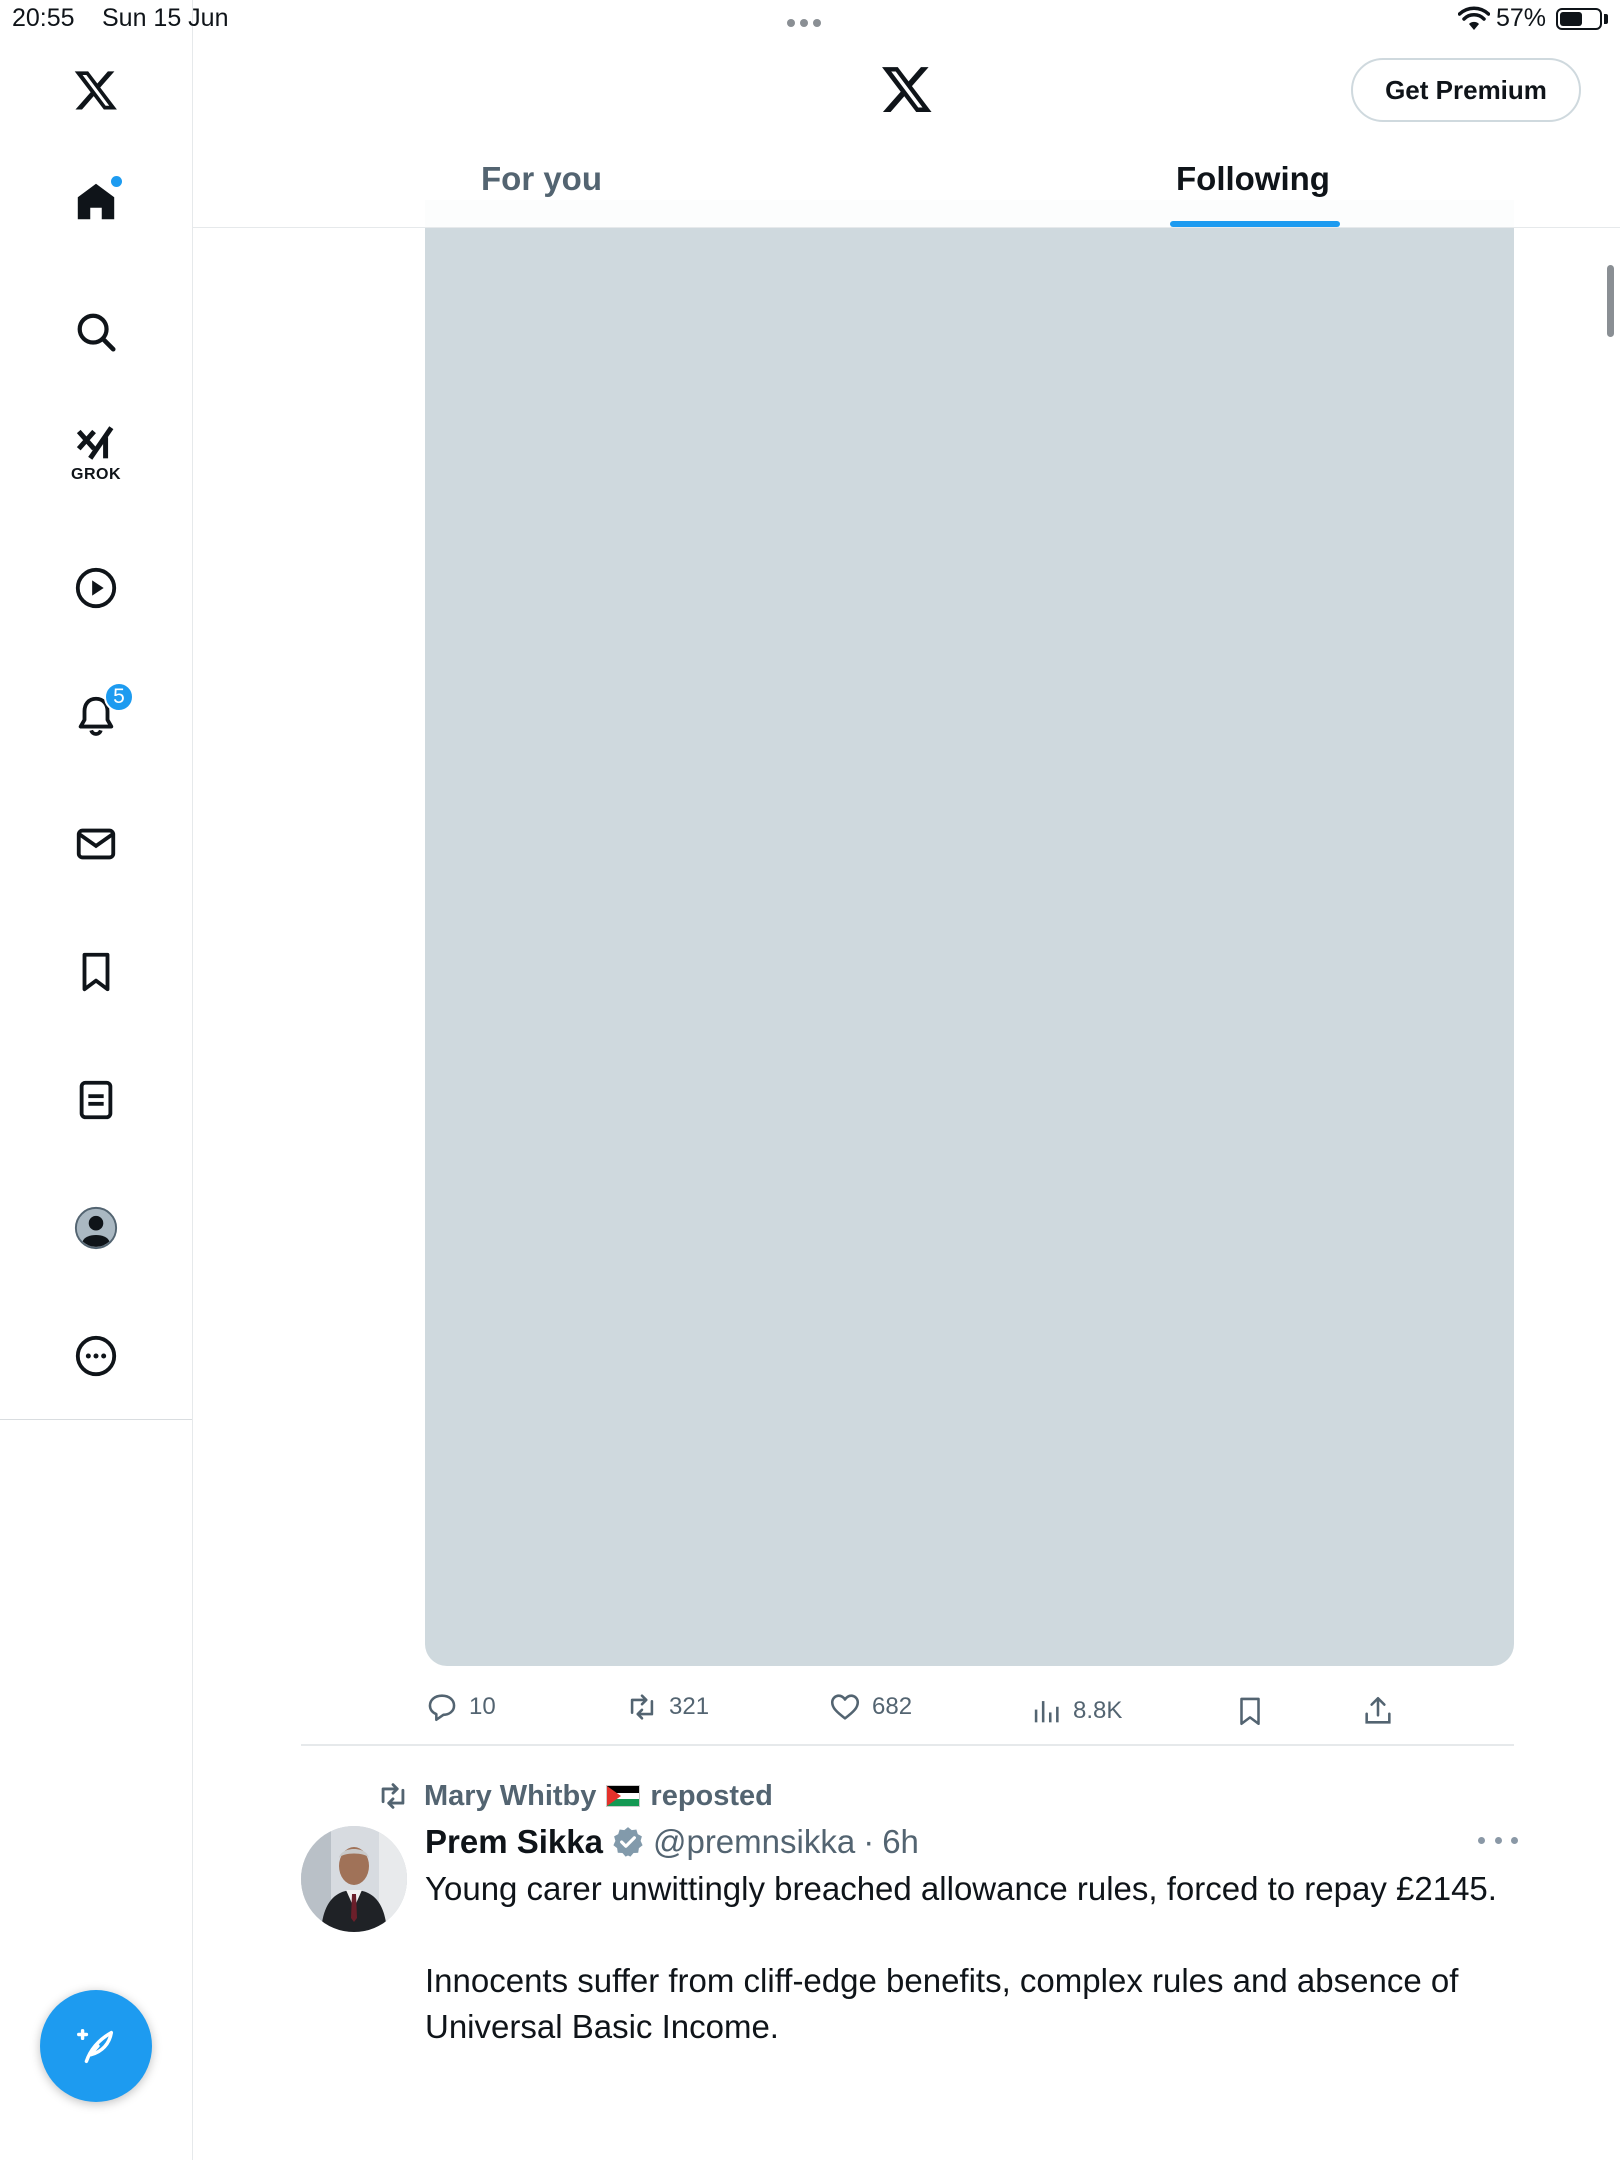 This screenshot has height=2160, width=1620. I want to click on palestine-flag-icon, so click(623, 1796).